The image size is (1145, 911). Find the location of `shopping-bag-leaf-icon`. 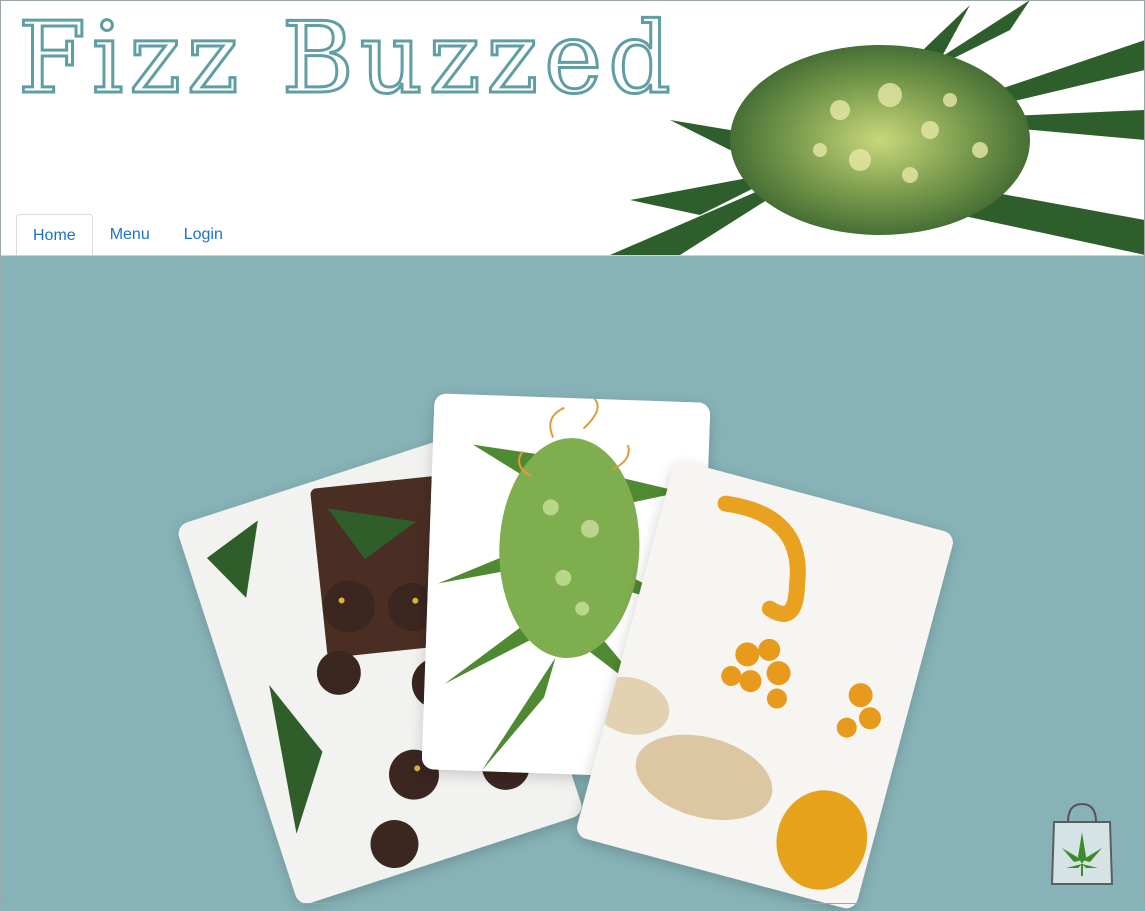

shopping-bag-leaf-icon is located at coordinates (1082, 843).